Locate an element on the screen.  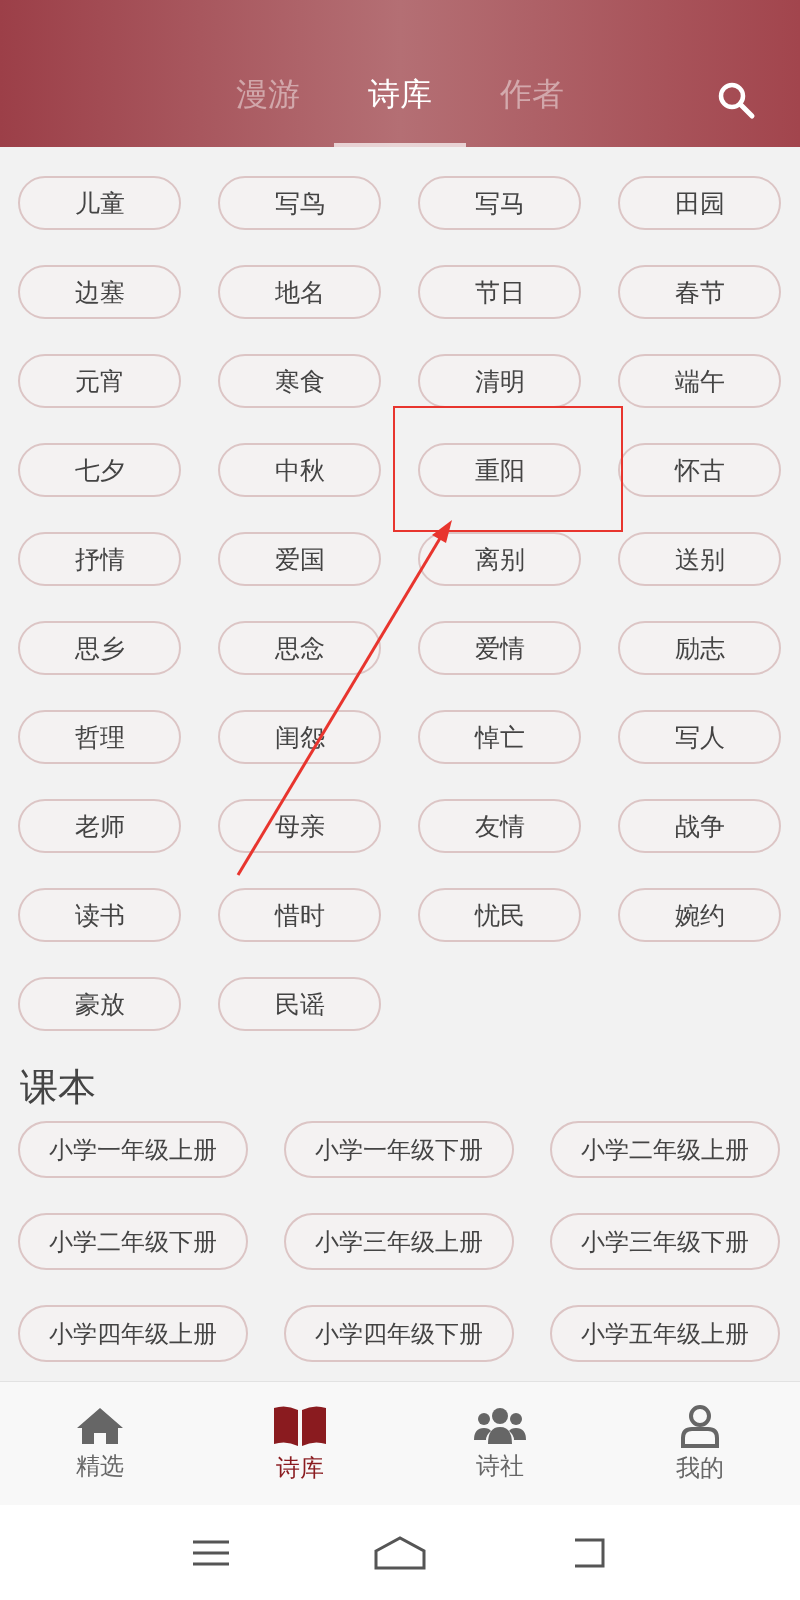
textbook-chip: 小学三年级下册 is located at coordinates (665, 1241).